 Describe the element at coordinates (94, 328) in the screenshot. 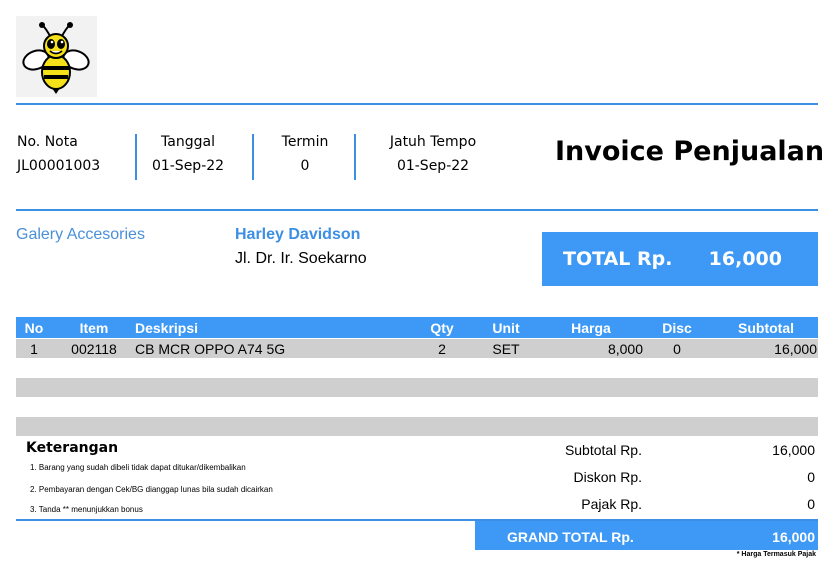

I see `header-item: Item` at that location.